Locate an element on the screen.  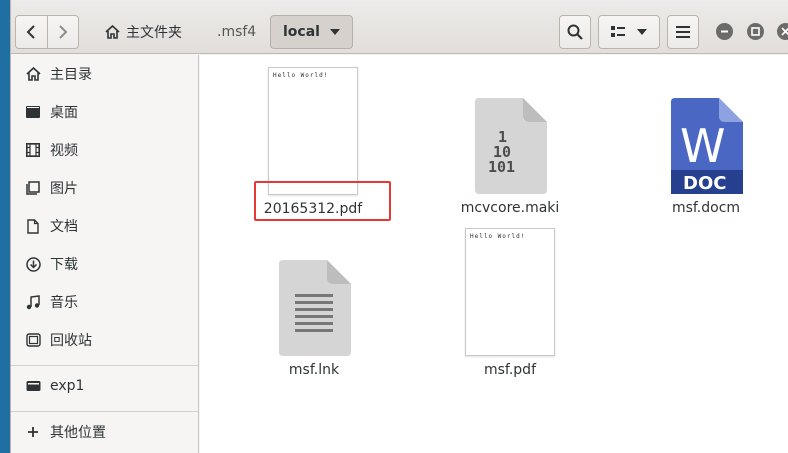
menu-button is located at coordinates (683, 32).